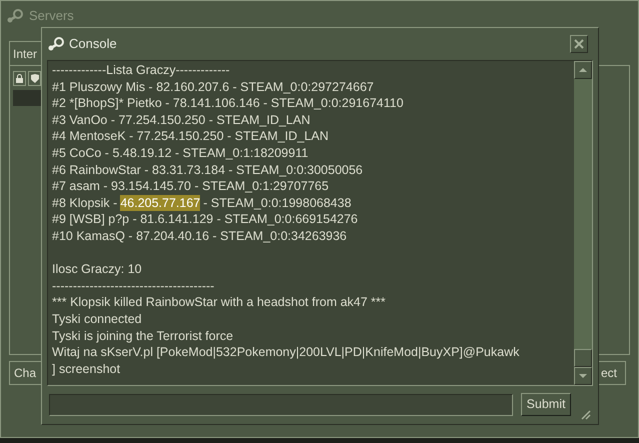 The width and height of the screenshot is (639, 443). What do you see at coordinates (281, 405) in the screenshot?
I see `command-input` at bounding box center [281, 405].